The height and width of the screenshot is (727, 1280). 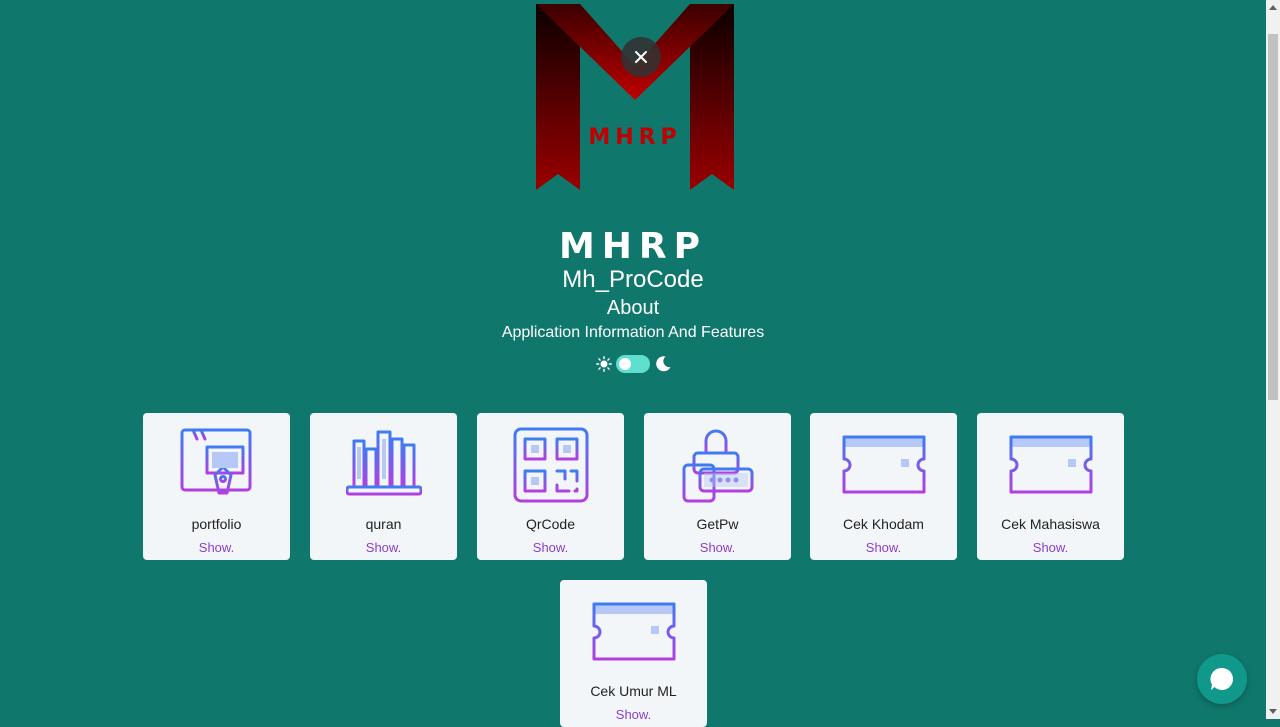 I want to click on books-icon, so click(x=384, y=466).